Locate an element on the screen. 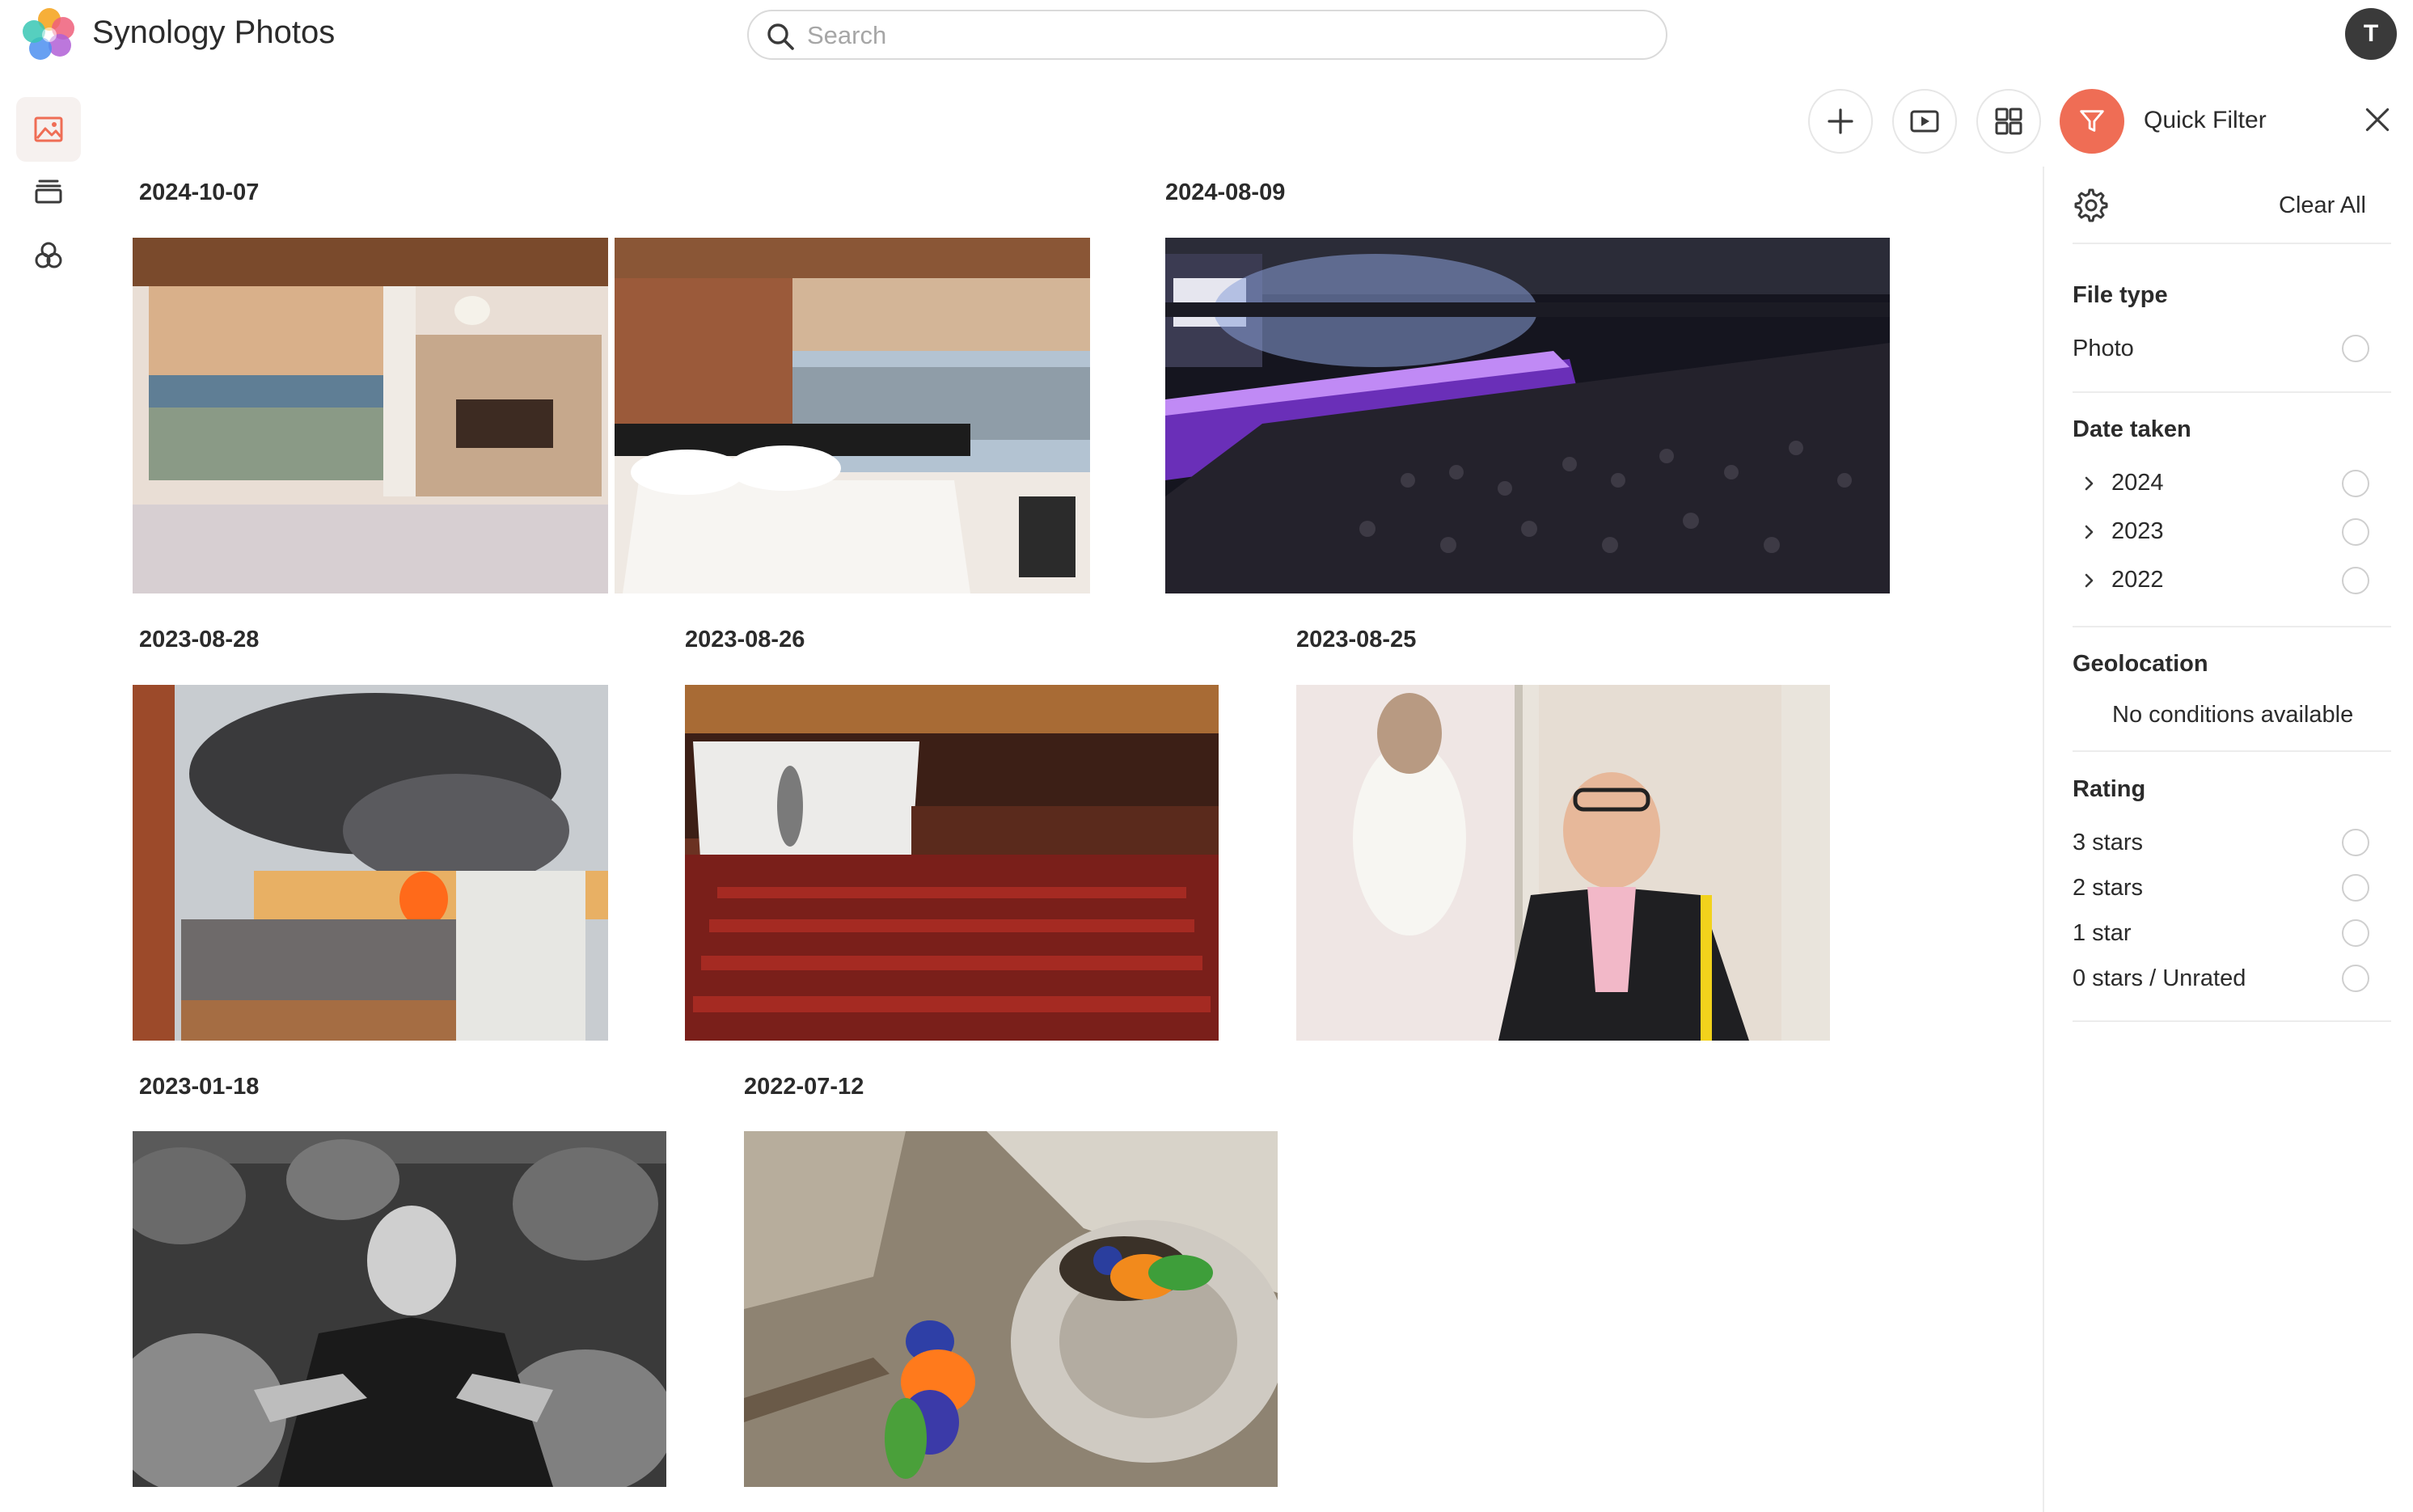  search-bar is located at coordinates (1207, 35).